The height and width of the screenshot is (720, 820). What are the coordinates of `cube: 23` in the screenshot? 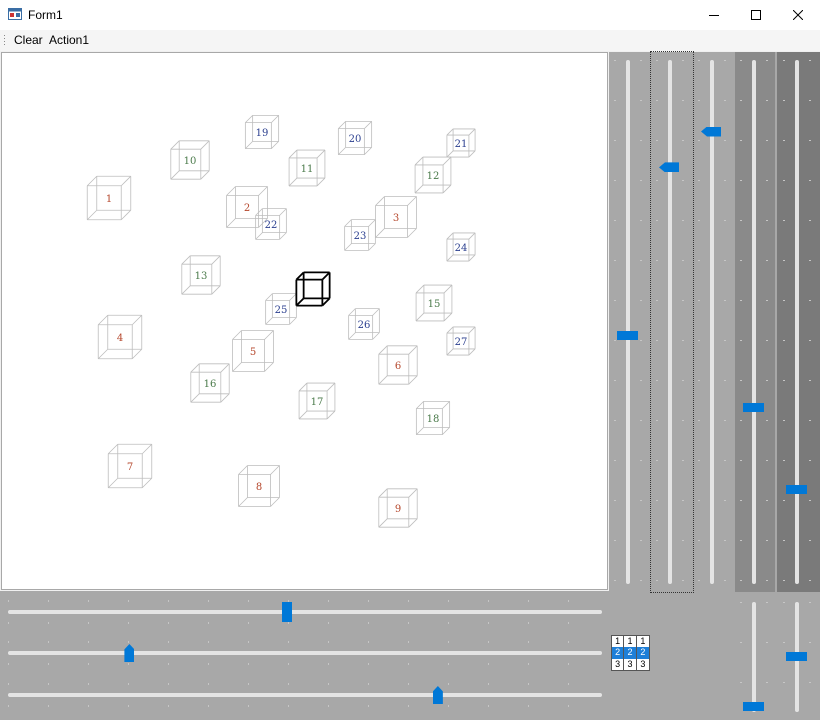 It's located at (360, 235).